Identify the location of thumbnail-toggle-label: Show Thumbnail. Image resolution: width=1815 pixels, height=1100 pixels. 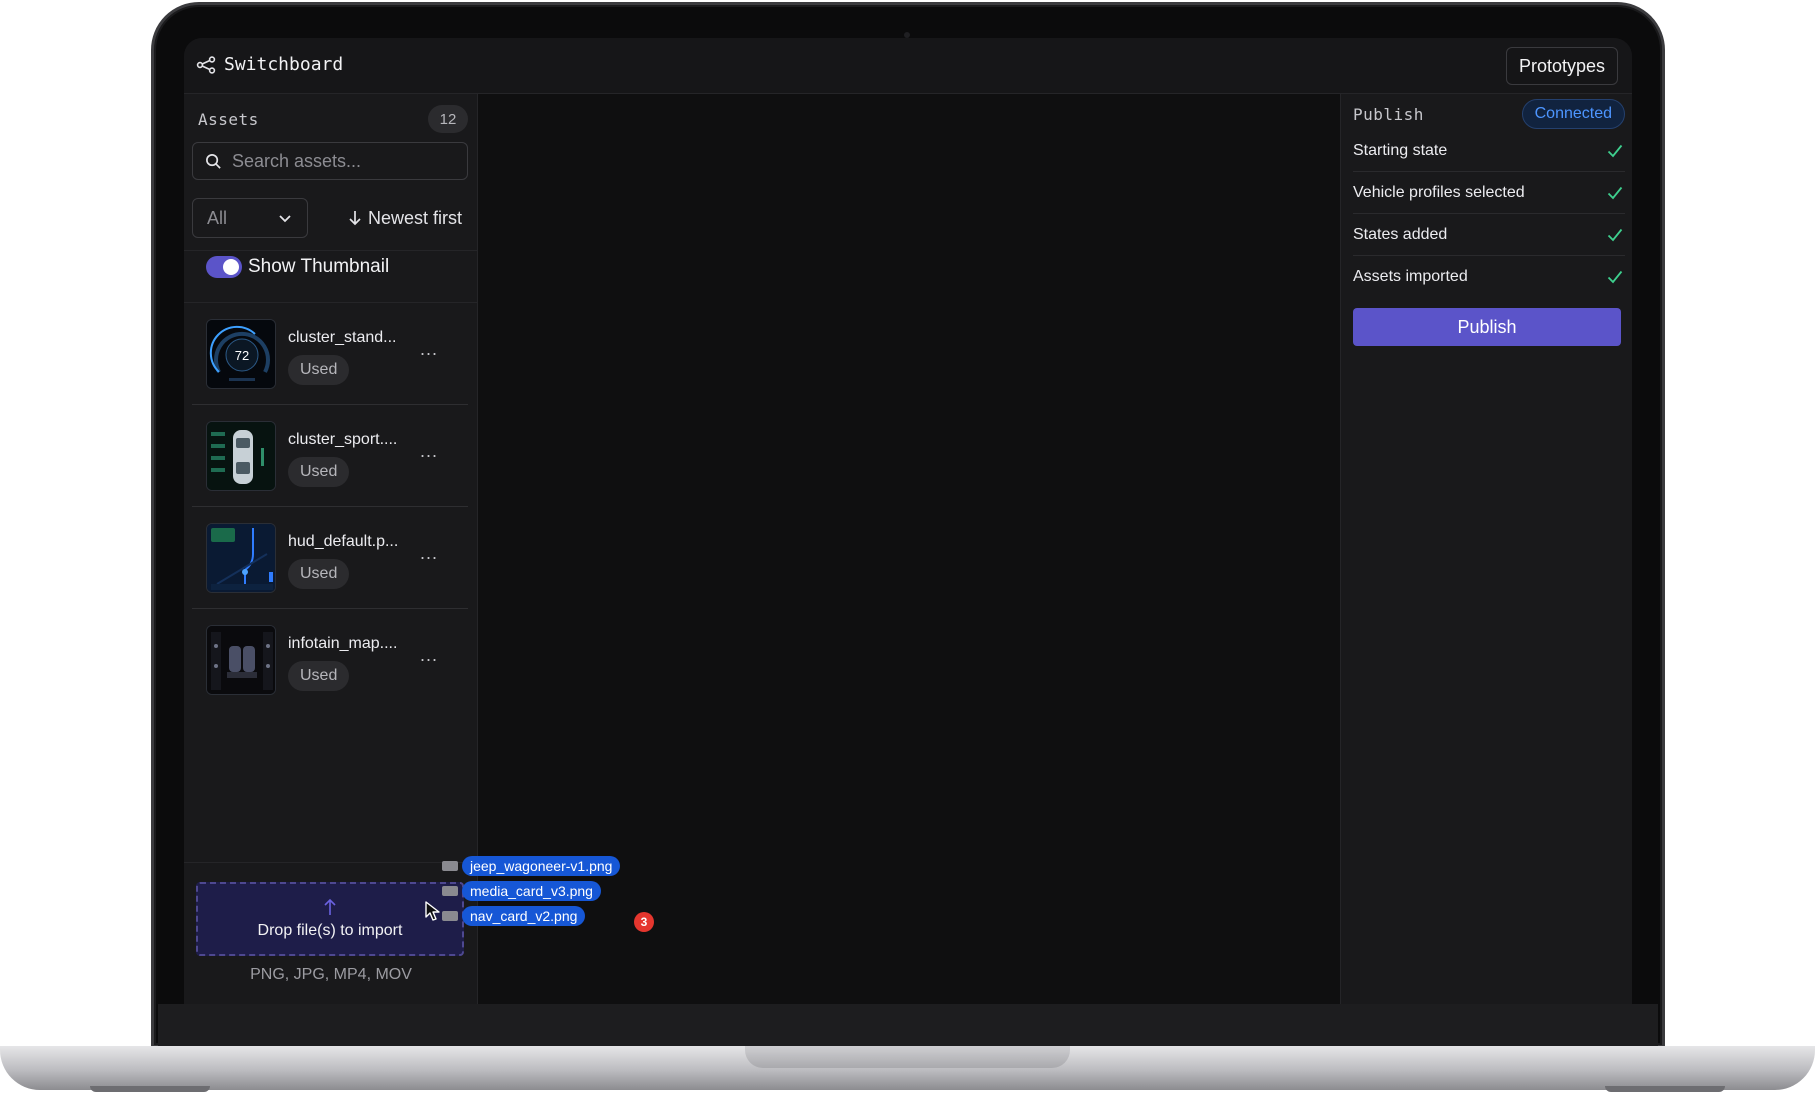
(319, 266).